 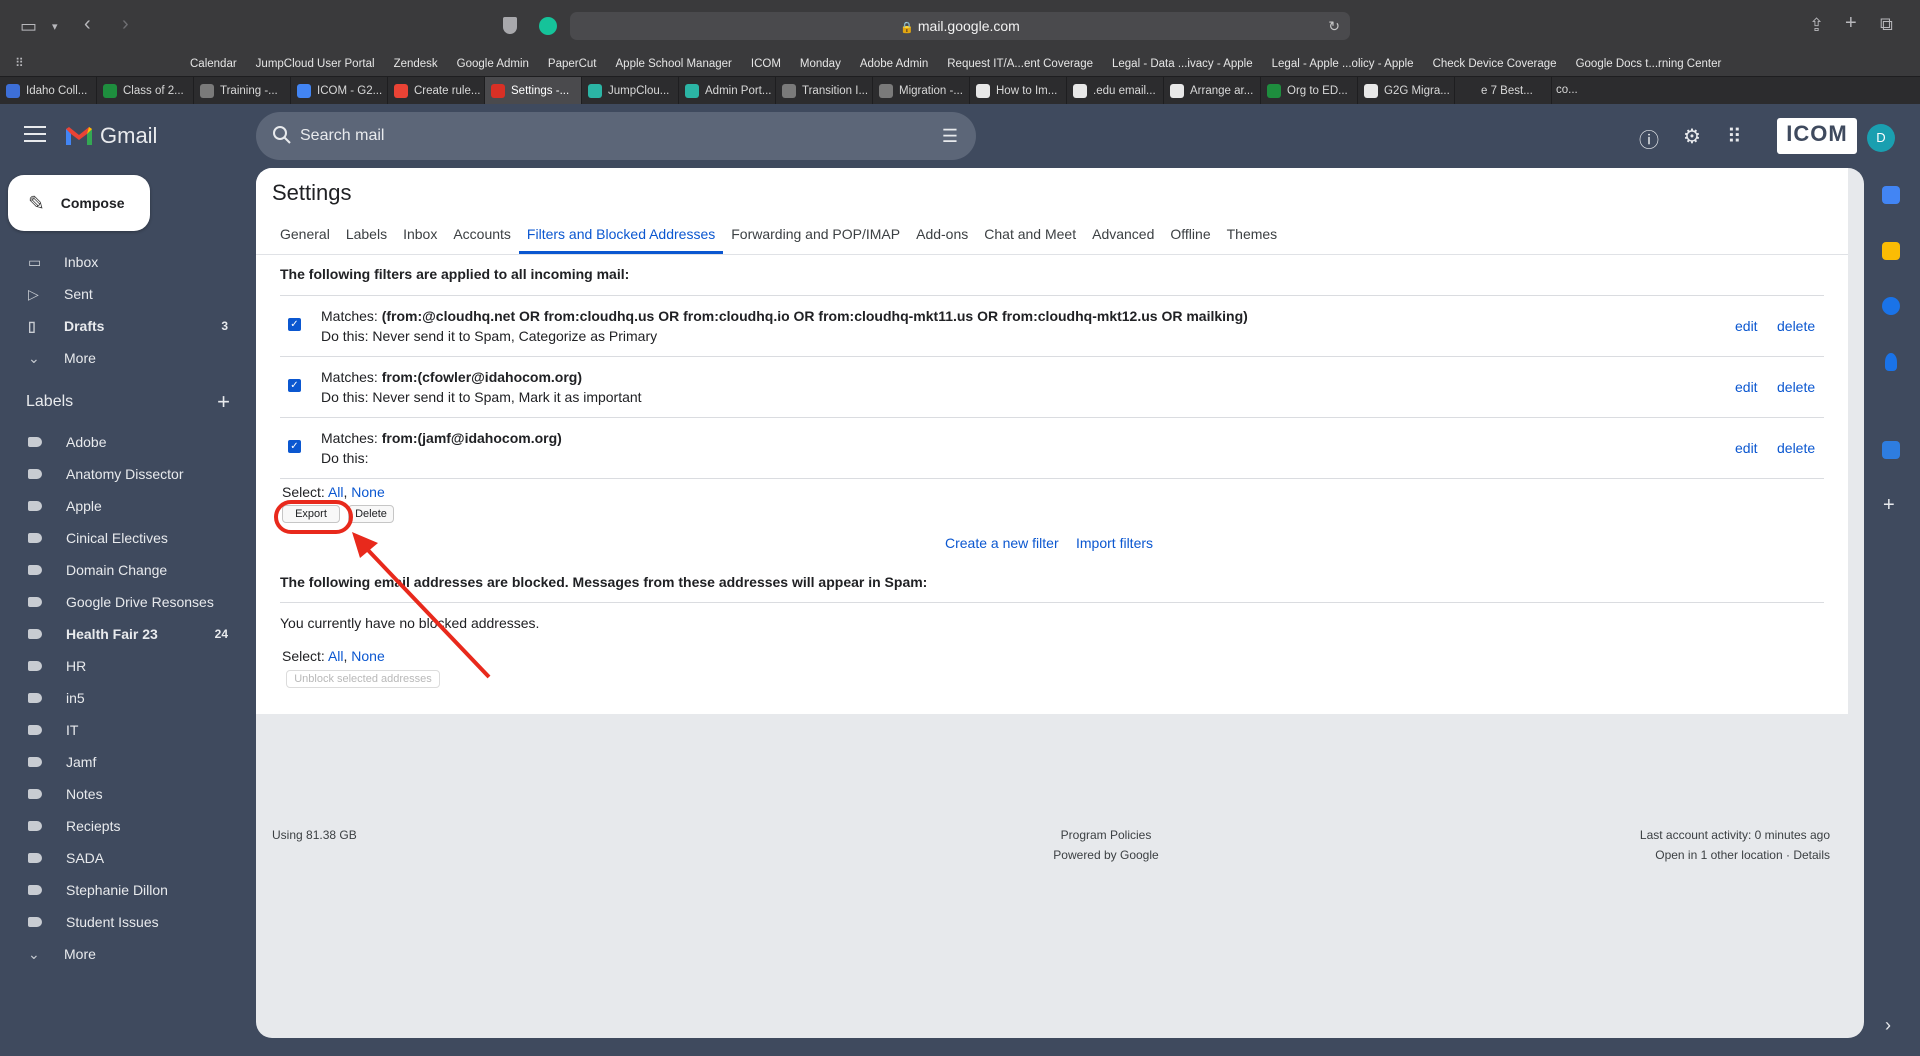 What do you see at coordinates (35, 136) in the screenshot?
I see `main-menu-icon` at bounding box center [35, 136].